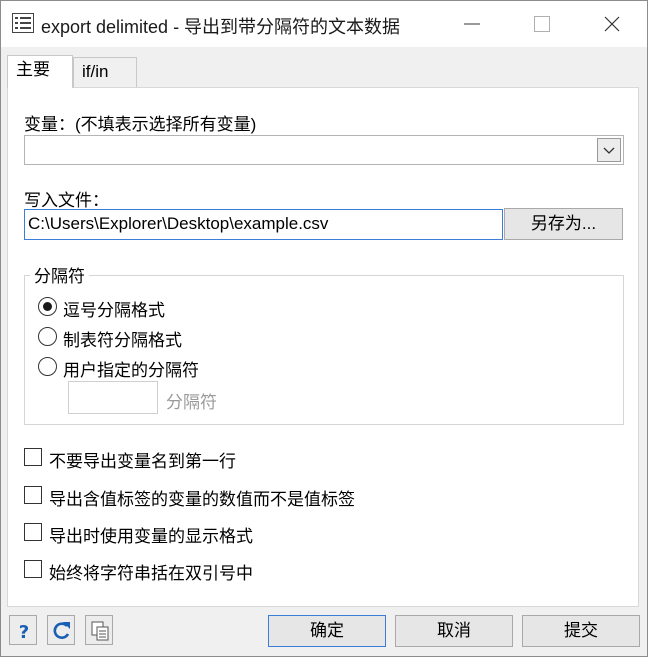  What do you see at coordinates (33, 532) in the screenshot?
I see `checkbox-datafmt` at bounding box center [33, 532].